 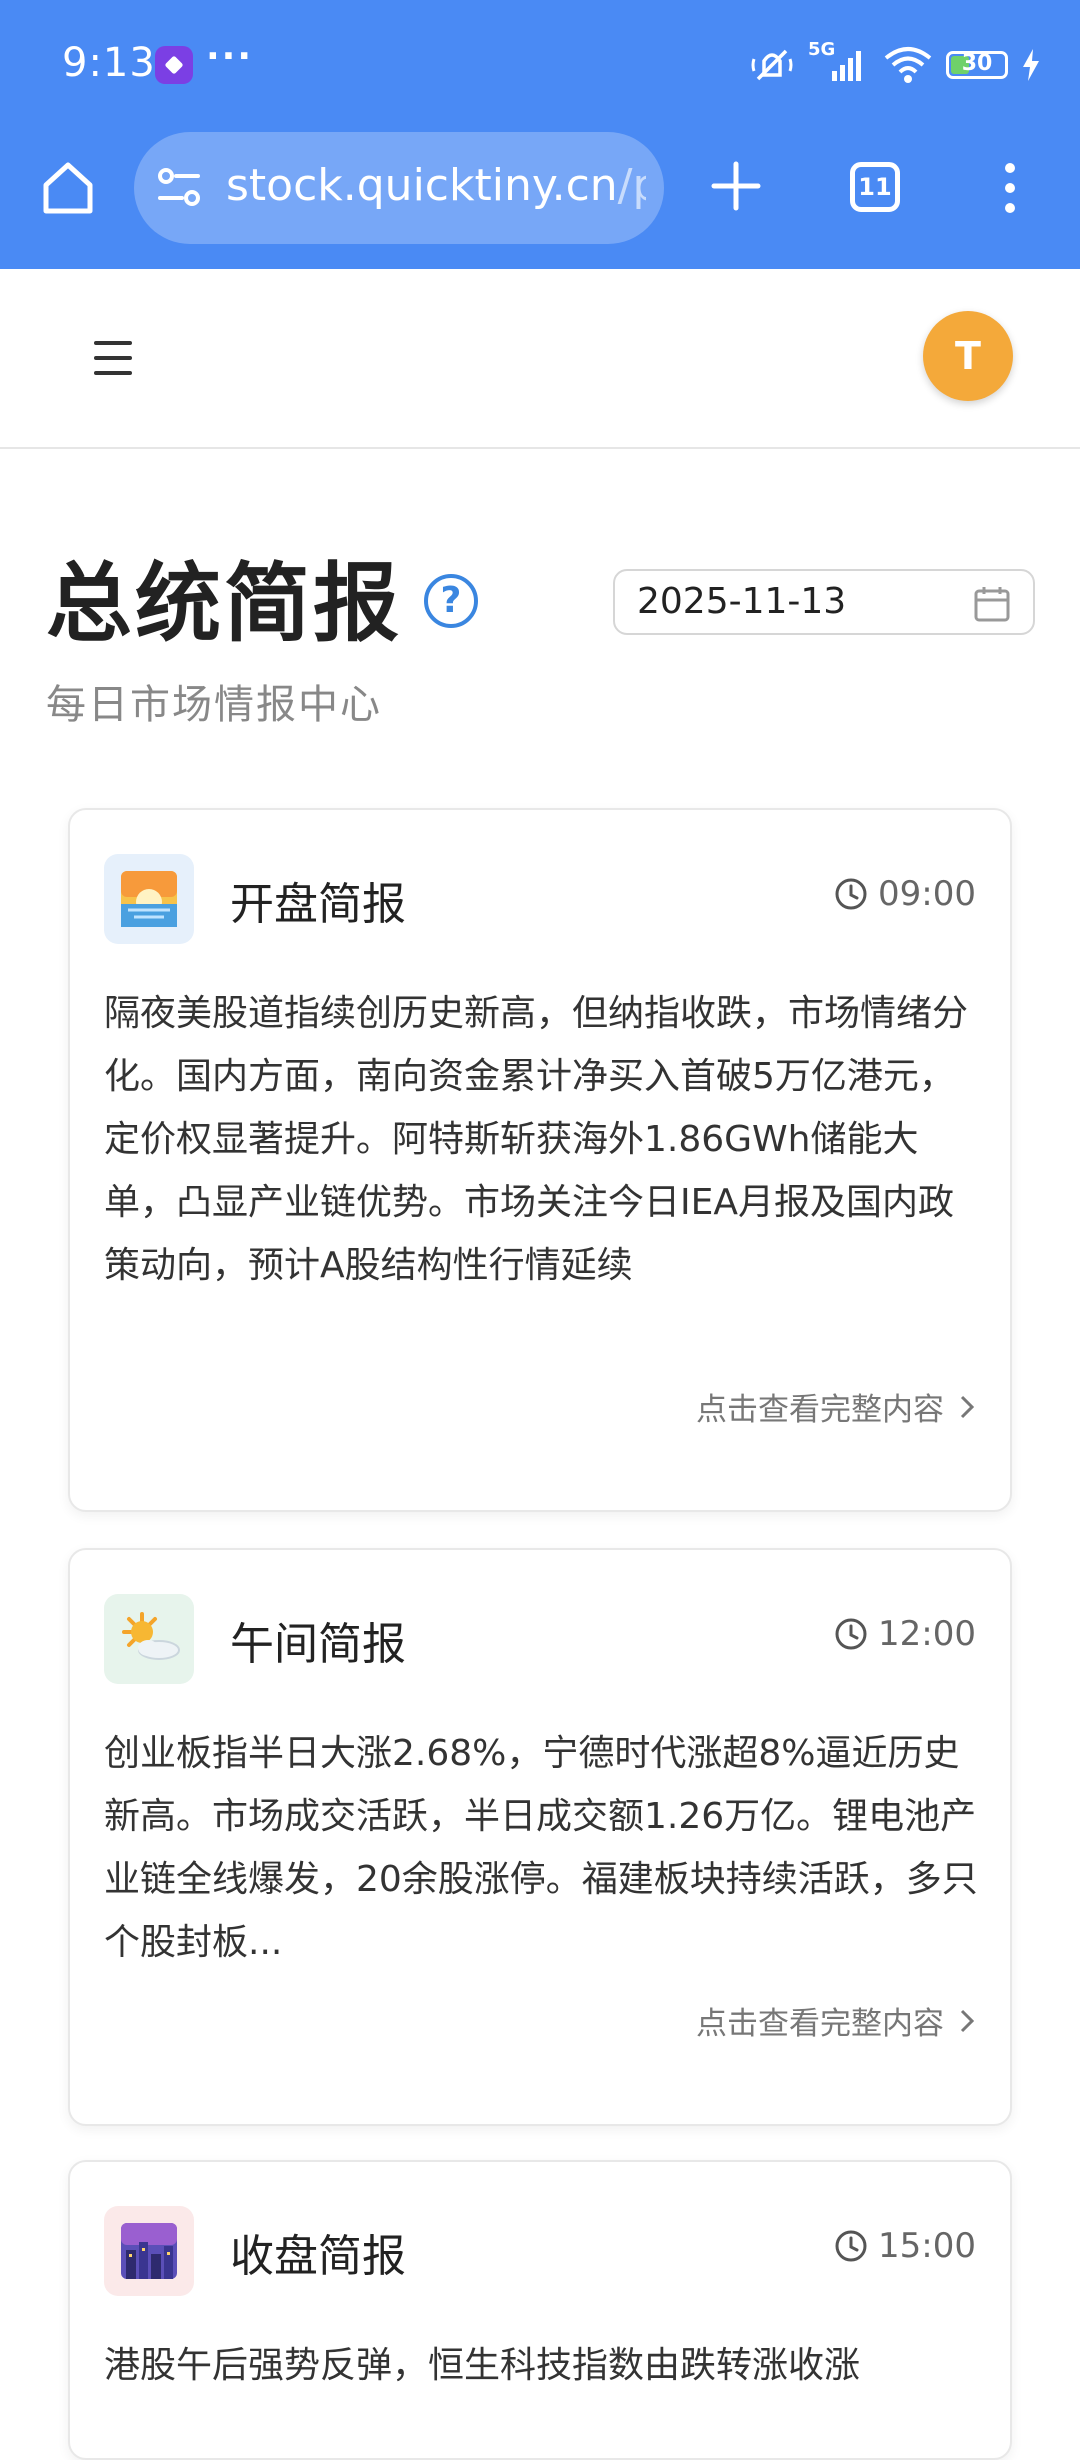 What do you see at coordinates (179, 188) in the screenshot?
I see `site-settings-icon` at bounding box center [179, 188].